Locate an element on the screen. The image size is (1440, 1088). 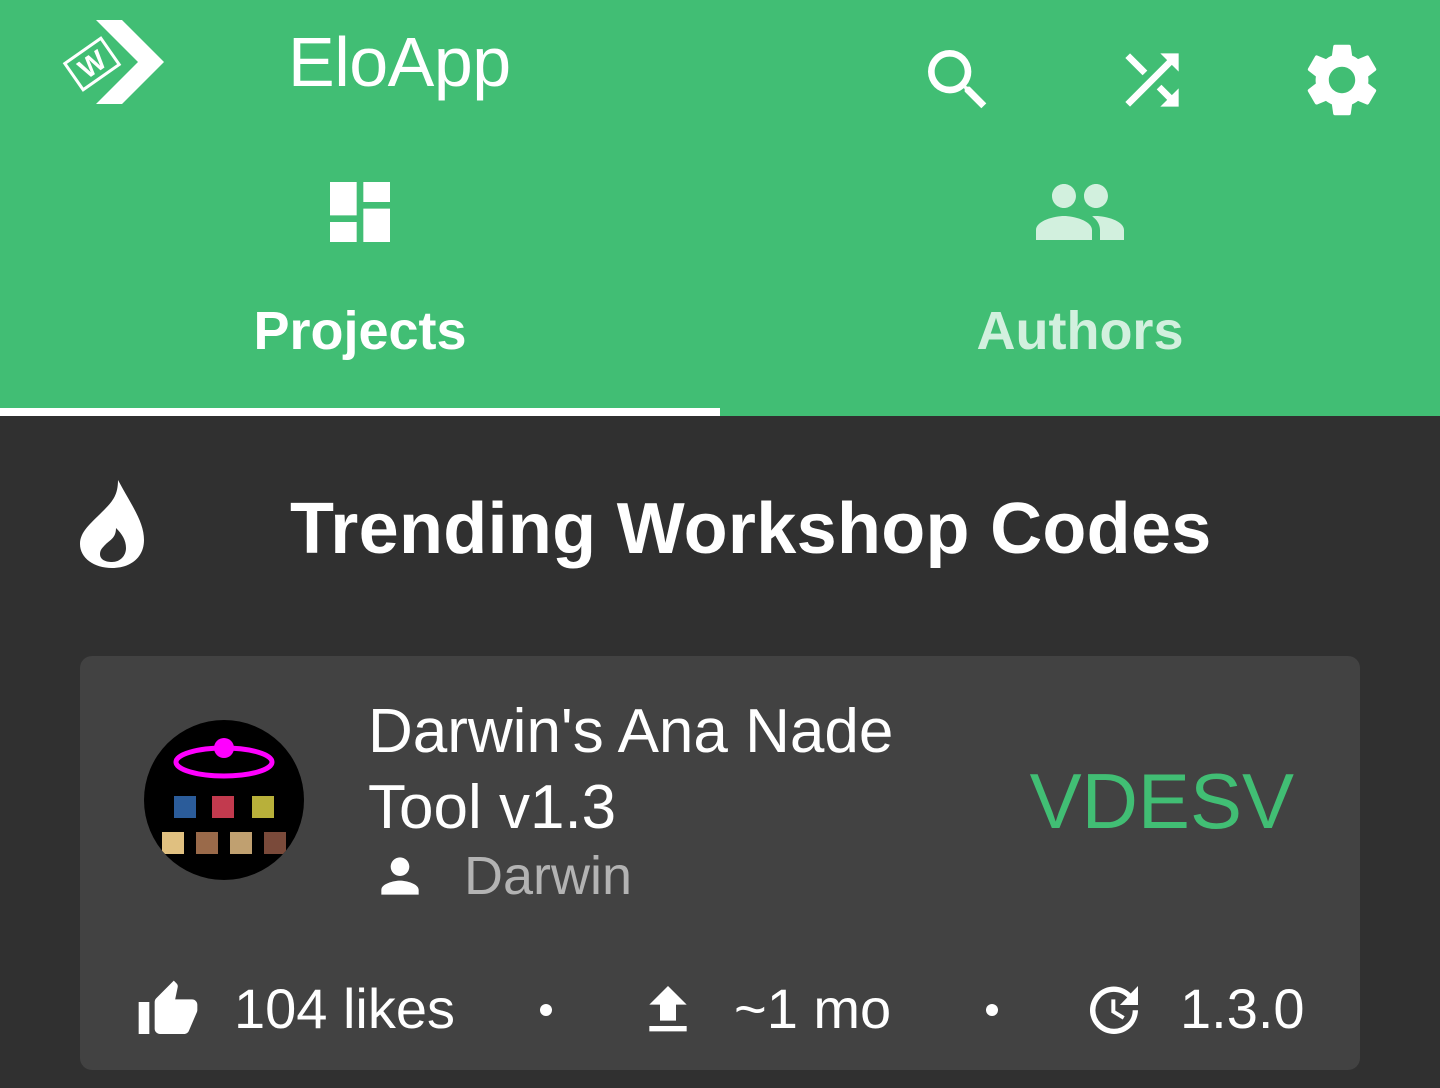
tab-selected-indicator is located at coordinates (360, 412).